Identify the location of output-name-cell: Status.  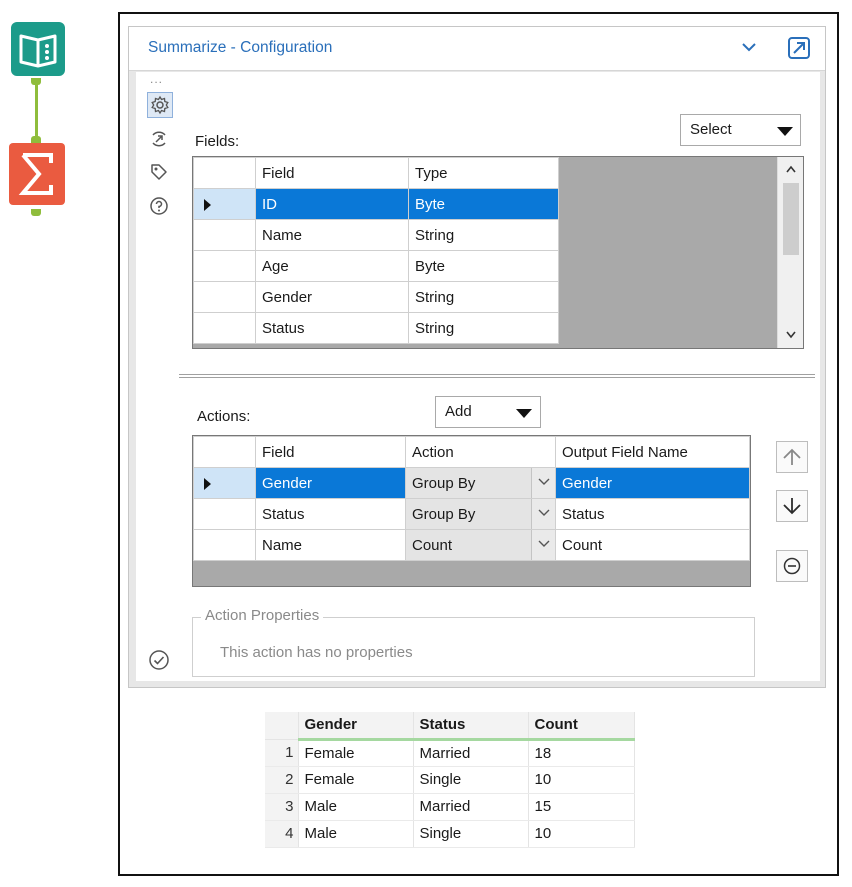
(652, 514).